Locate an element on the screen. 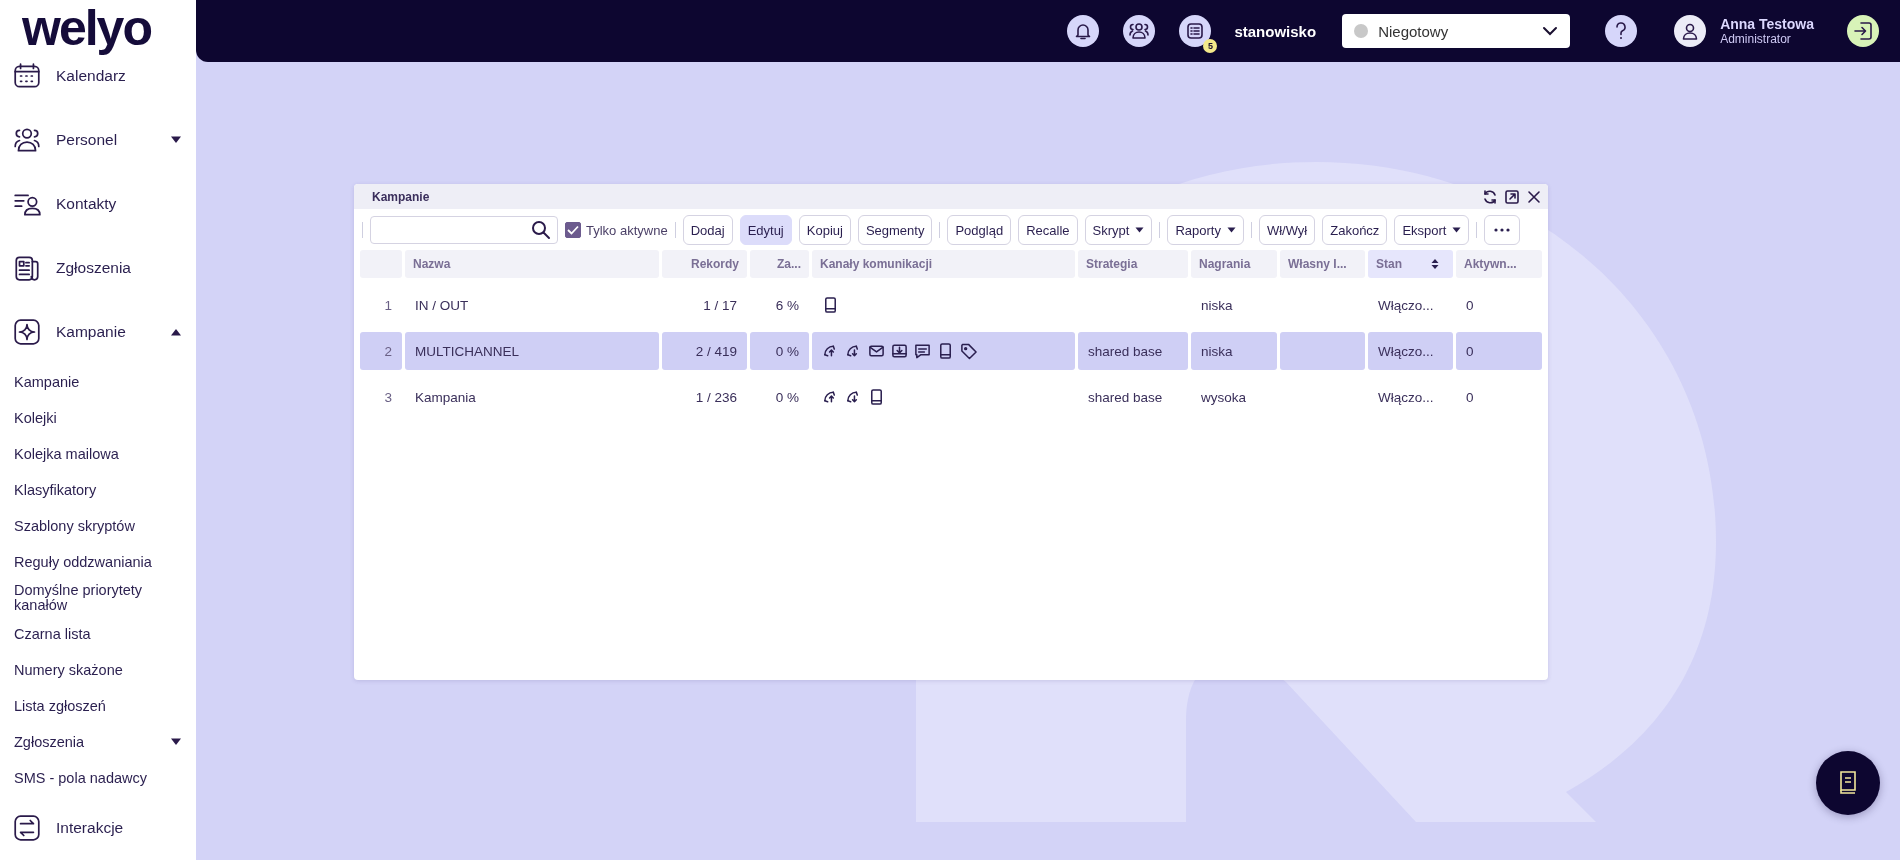 The height and width of the screenshot is (860, 1900). popout-icon is located at coordinates (1512, 196).